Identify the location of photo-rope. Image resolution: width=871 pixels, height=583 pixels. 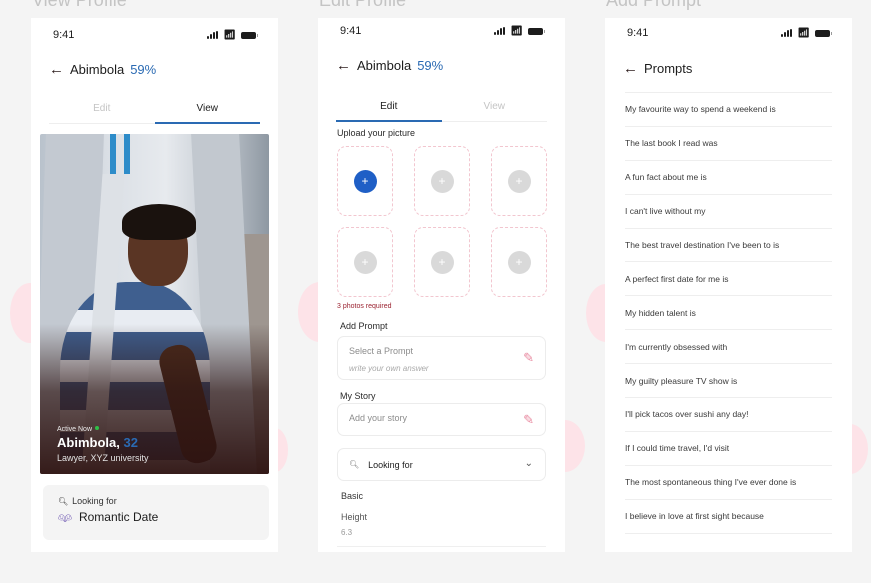
(127, 154).